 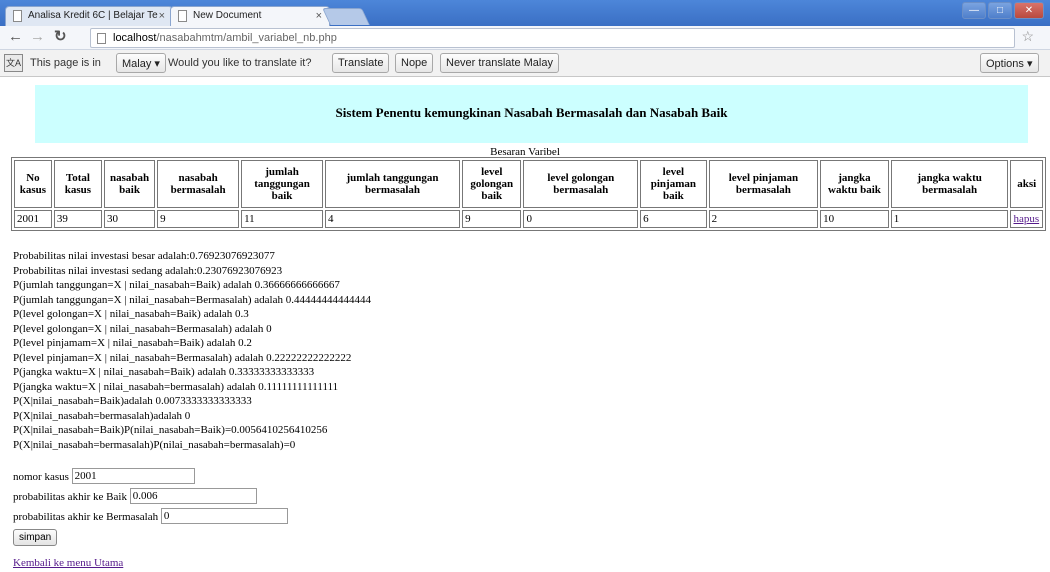 What do you see at coordinates (282, 184) in the screenshot?
I see `column-header: jumlah tanggungan baik` at bounding box center [282, 184].